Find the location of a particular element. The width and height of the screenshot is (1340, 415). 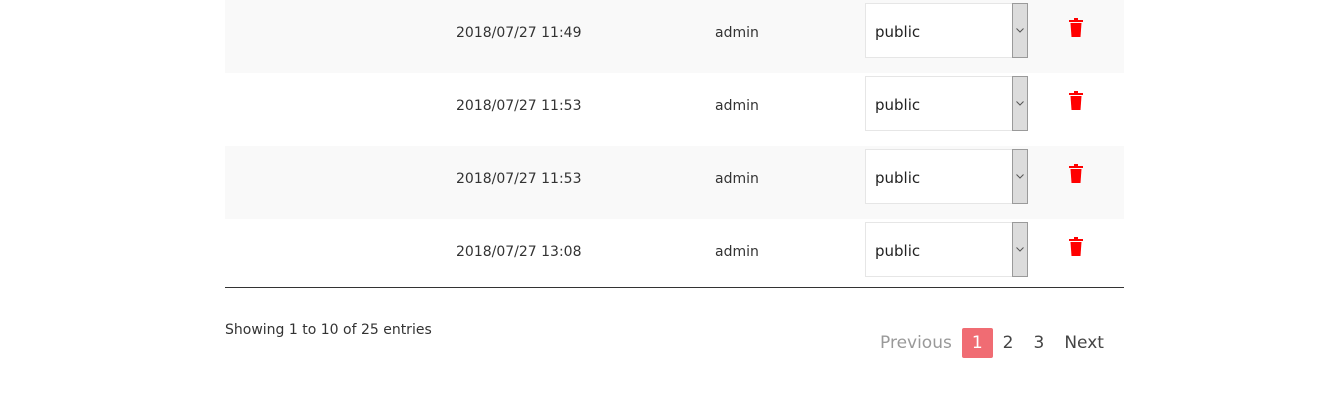

date-cell: 2018/07/27 11:49 is located at coordinates (519, 33).